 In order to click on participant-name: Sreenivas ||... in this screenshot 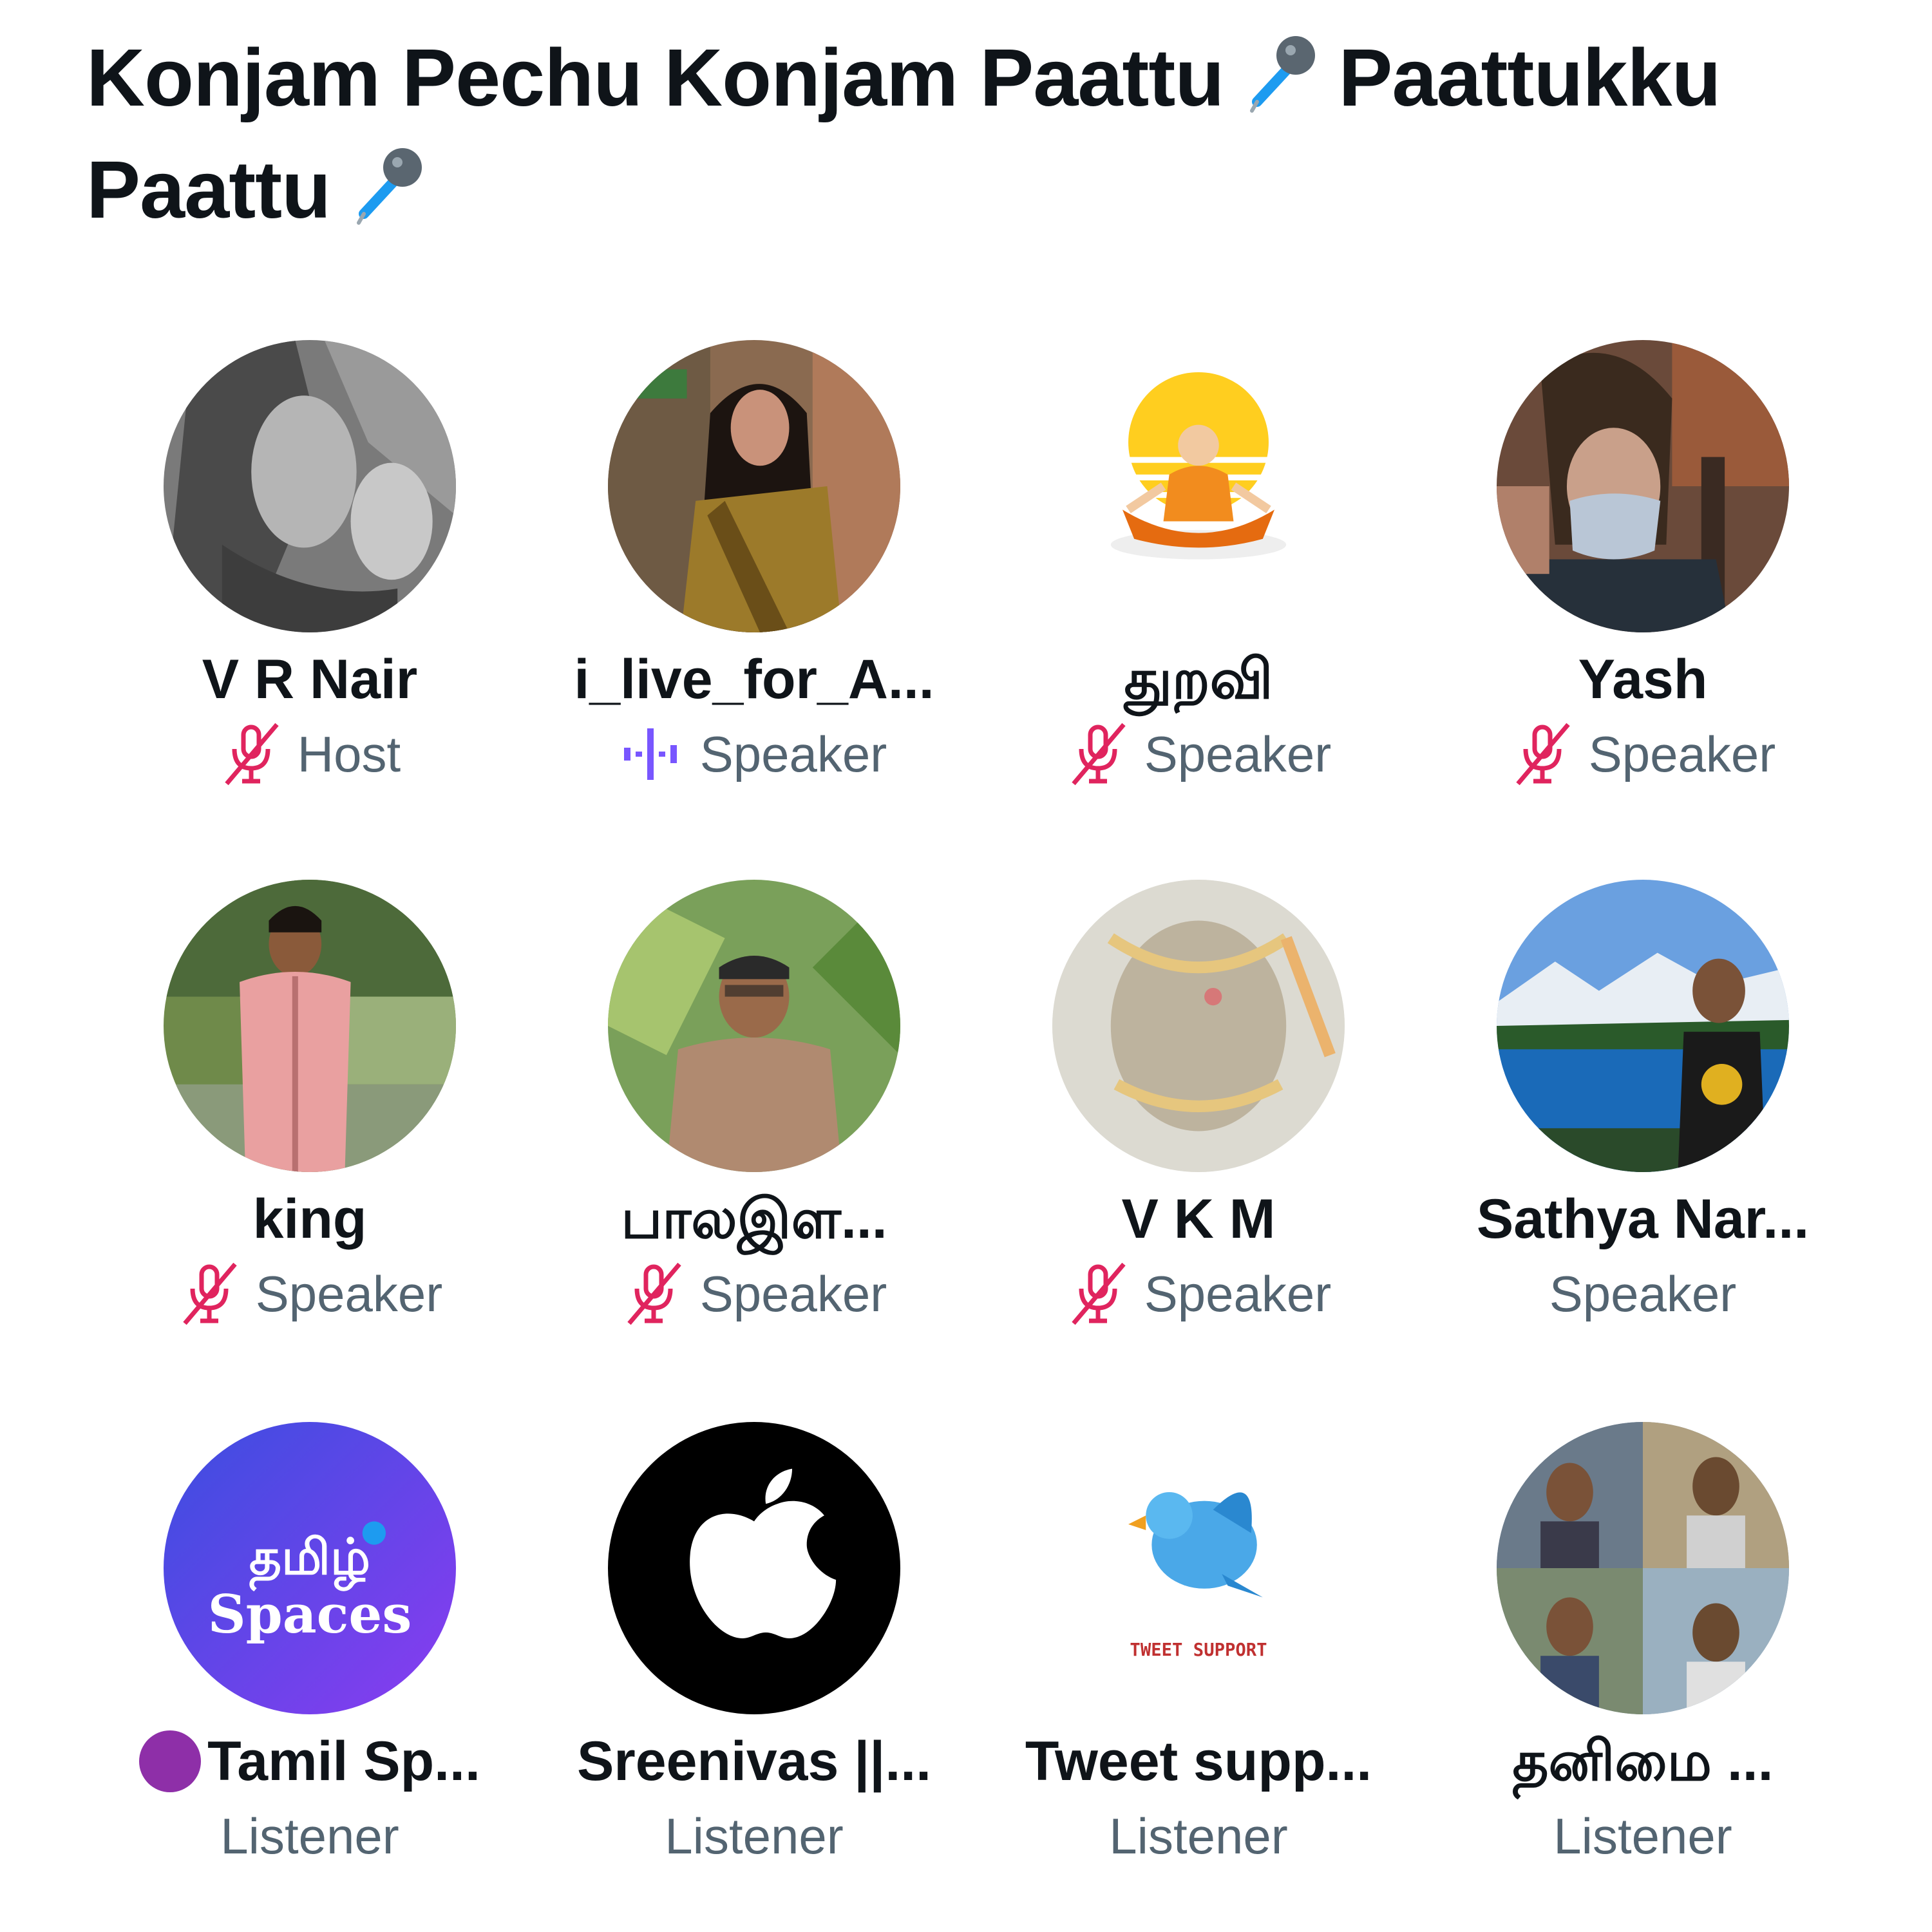, I will do `click(754, 1761)`.